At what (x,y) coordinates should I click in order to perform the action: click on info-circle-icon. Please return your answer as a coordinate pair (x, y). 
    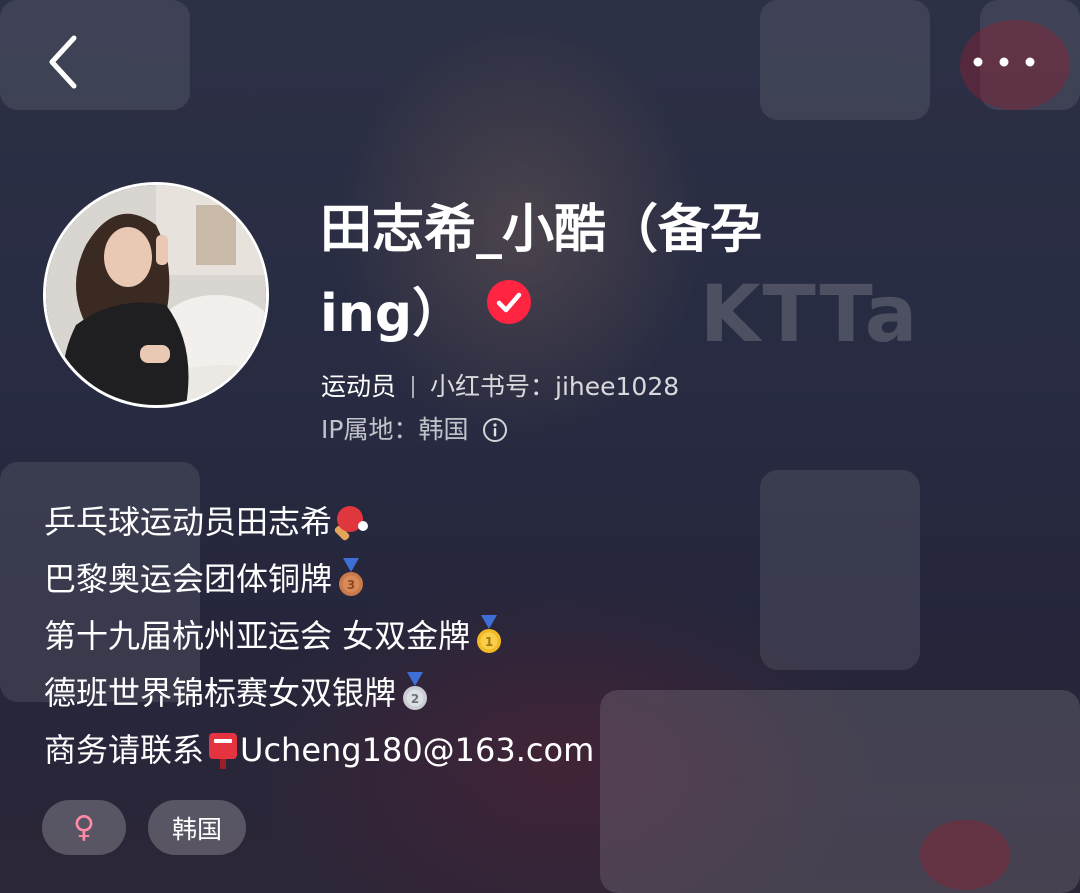
    Looking at the image, I should click on (495, 430).